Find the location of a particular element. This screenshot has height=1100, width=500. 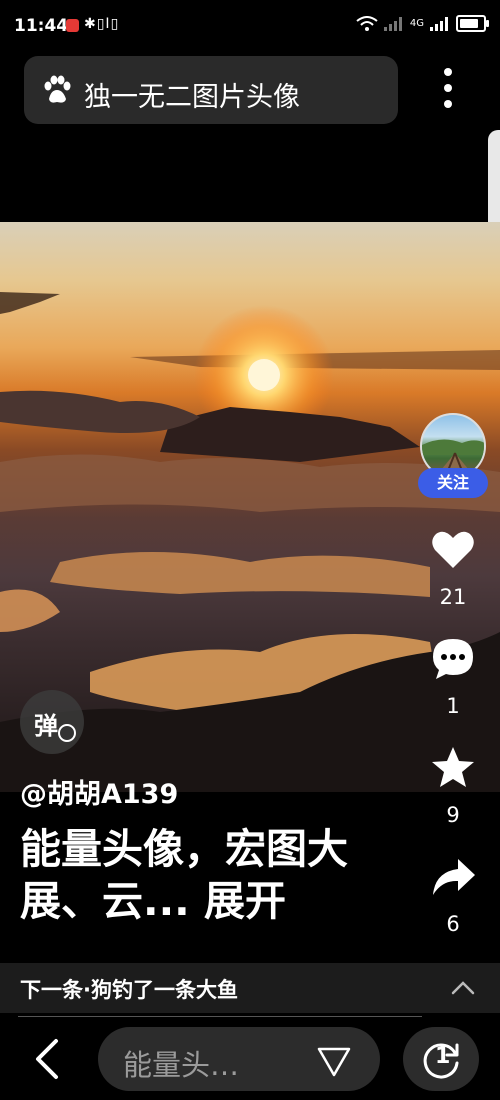

search-query-text: 独一无二图片头像 is located at coordinates (192, 97).